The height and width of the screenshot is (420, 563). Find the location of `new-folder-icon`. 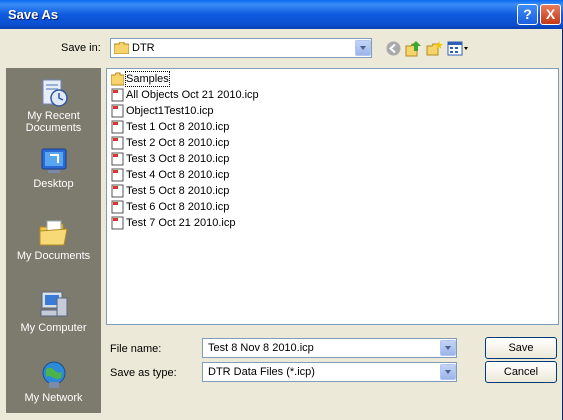

new-folder-icon is located at coordinates (434, 48).